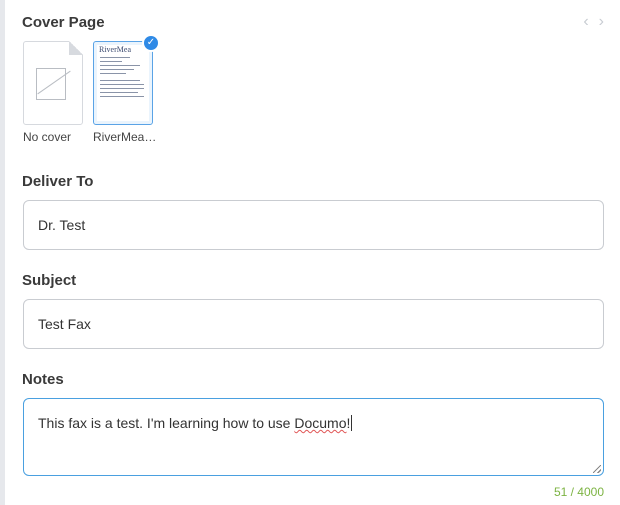 The height and width of the screenshot is (505, 620). What do you see at coordinates (313, 225) in the screenshot?
I see `deliver-to-input: Dr. Test` at bounding box center [313, 225].